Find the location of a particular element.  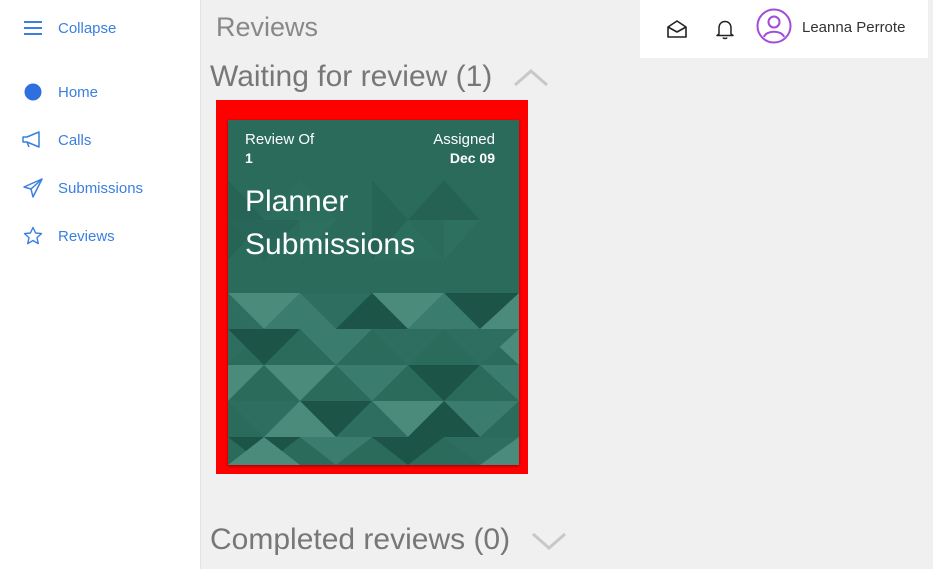

review-of-label: Review Of is located at coordinates (280, 139).